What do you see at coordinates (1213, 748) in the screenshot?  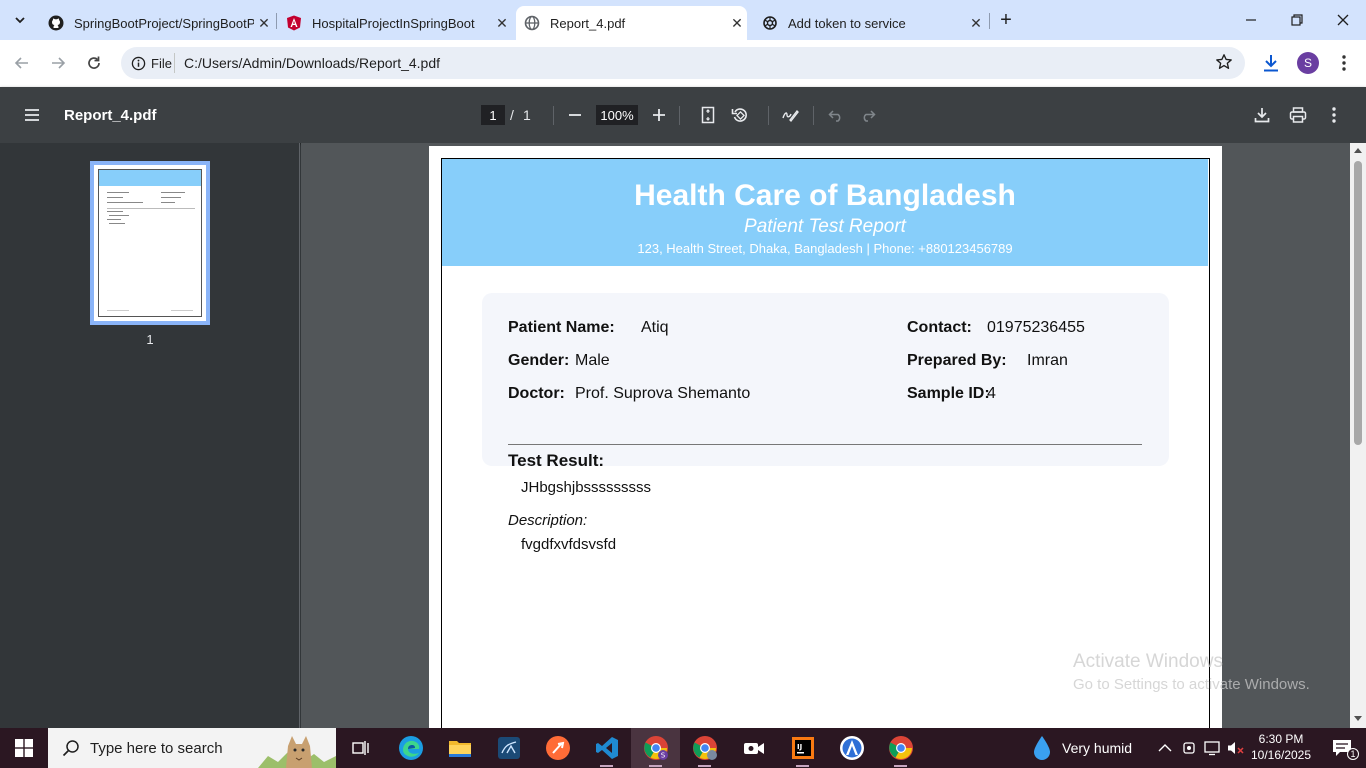 I see `network-icon` at bounding box center [1213, 748].